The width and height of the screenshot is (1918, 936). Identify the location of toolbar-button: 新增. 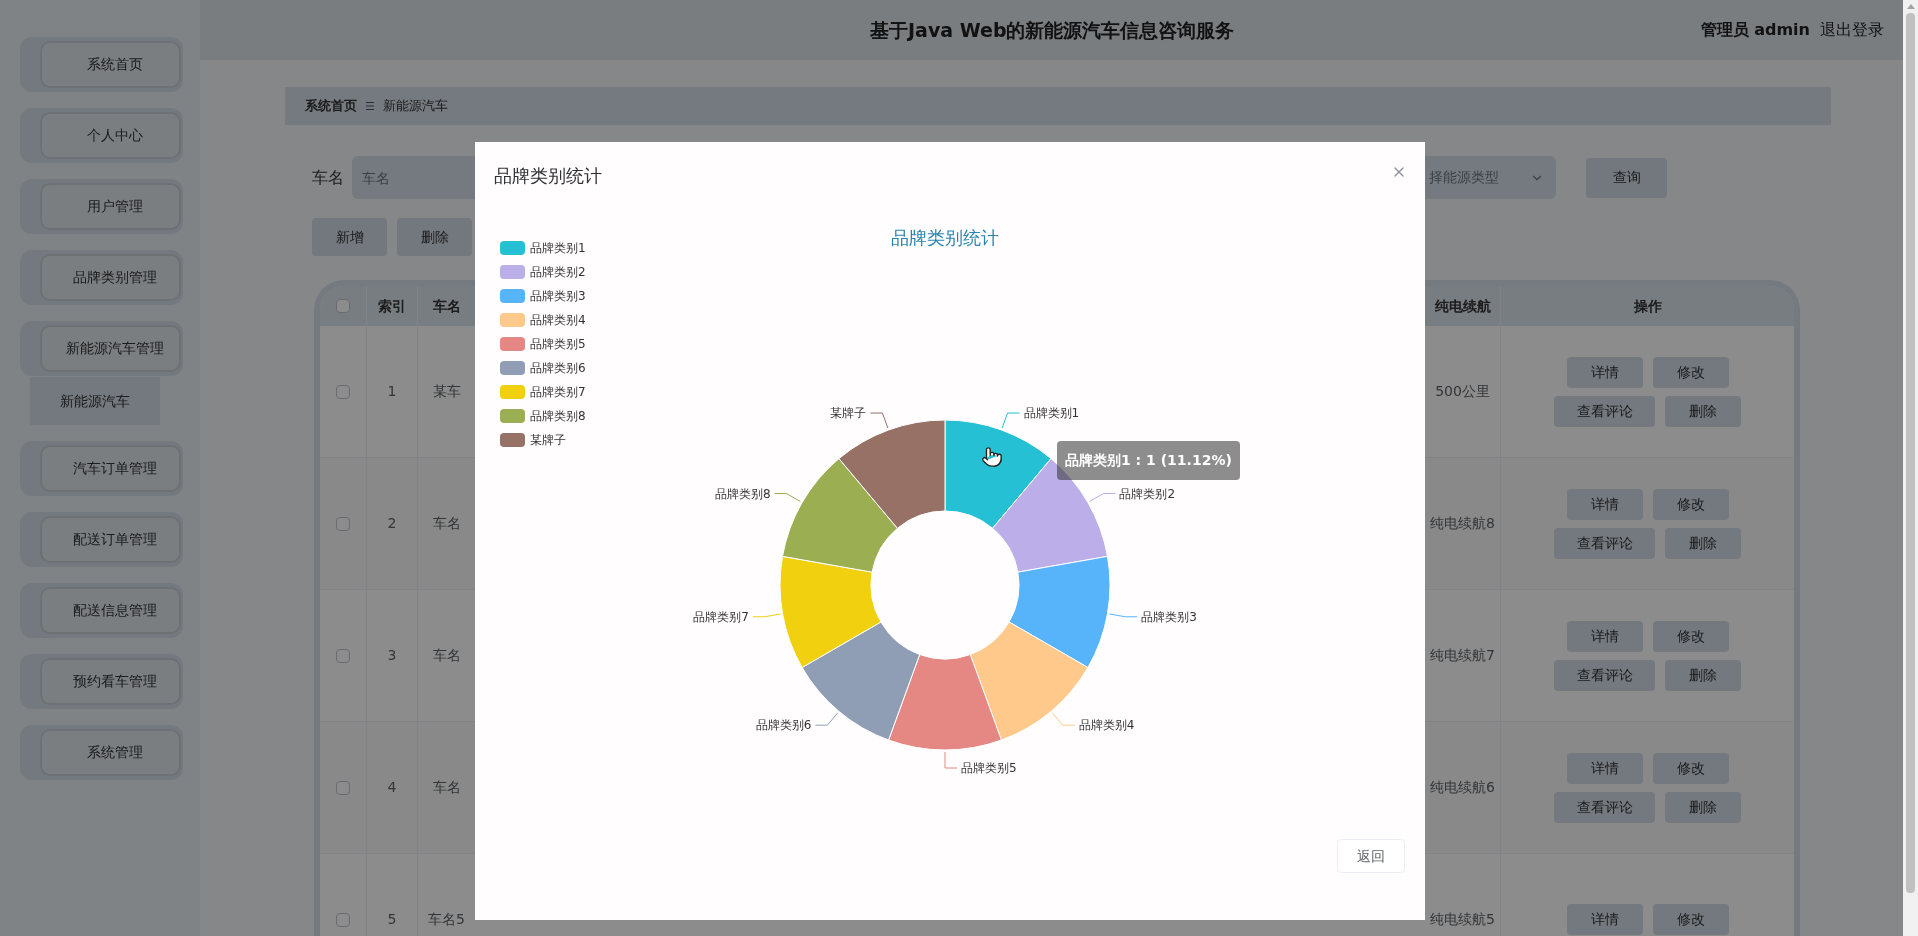
(349, 237).